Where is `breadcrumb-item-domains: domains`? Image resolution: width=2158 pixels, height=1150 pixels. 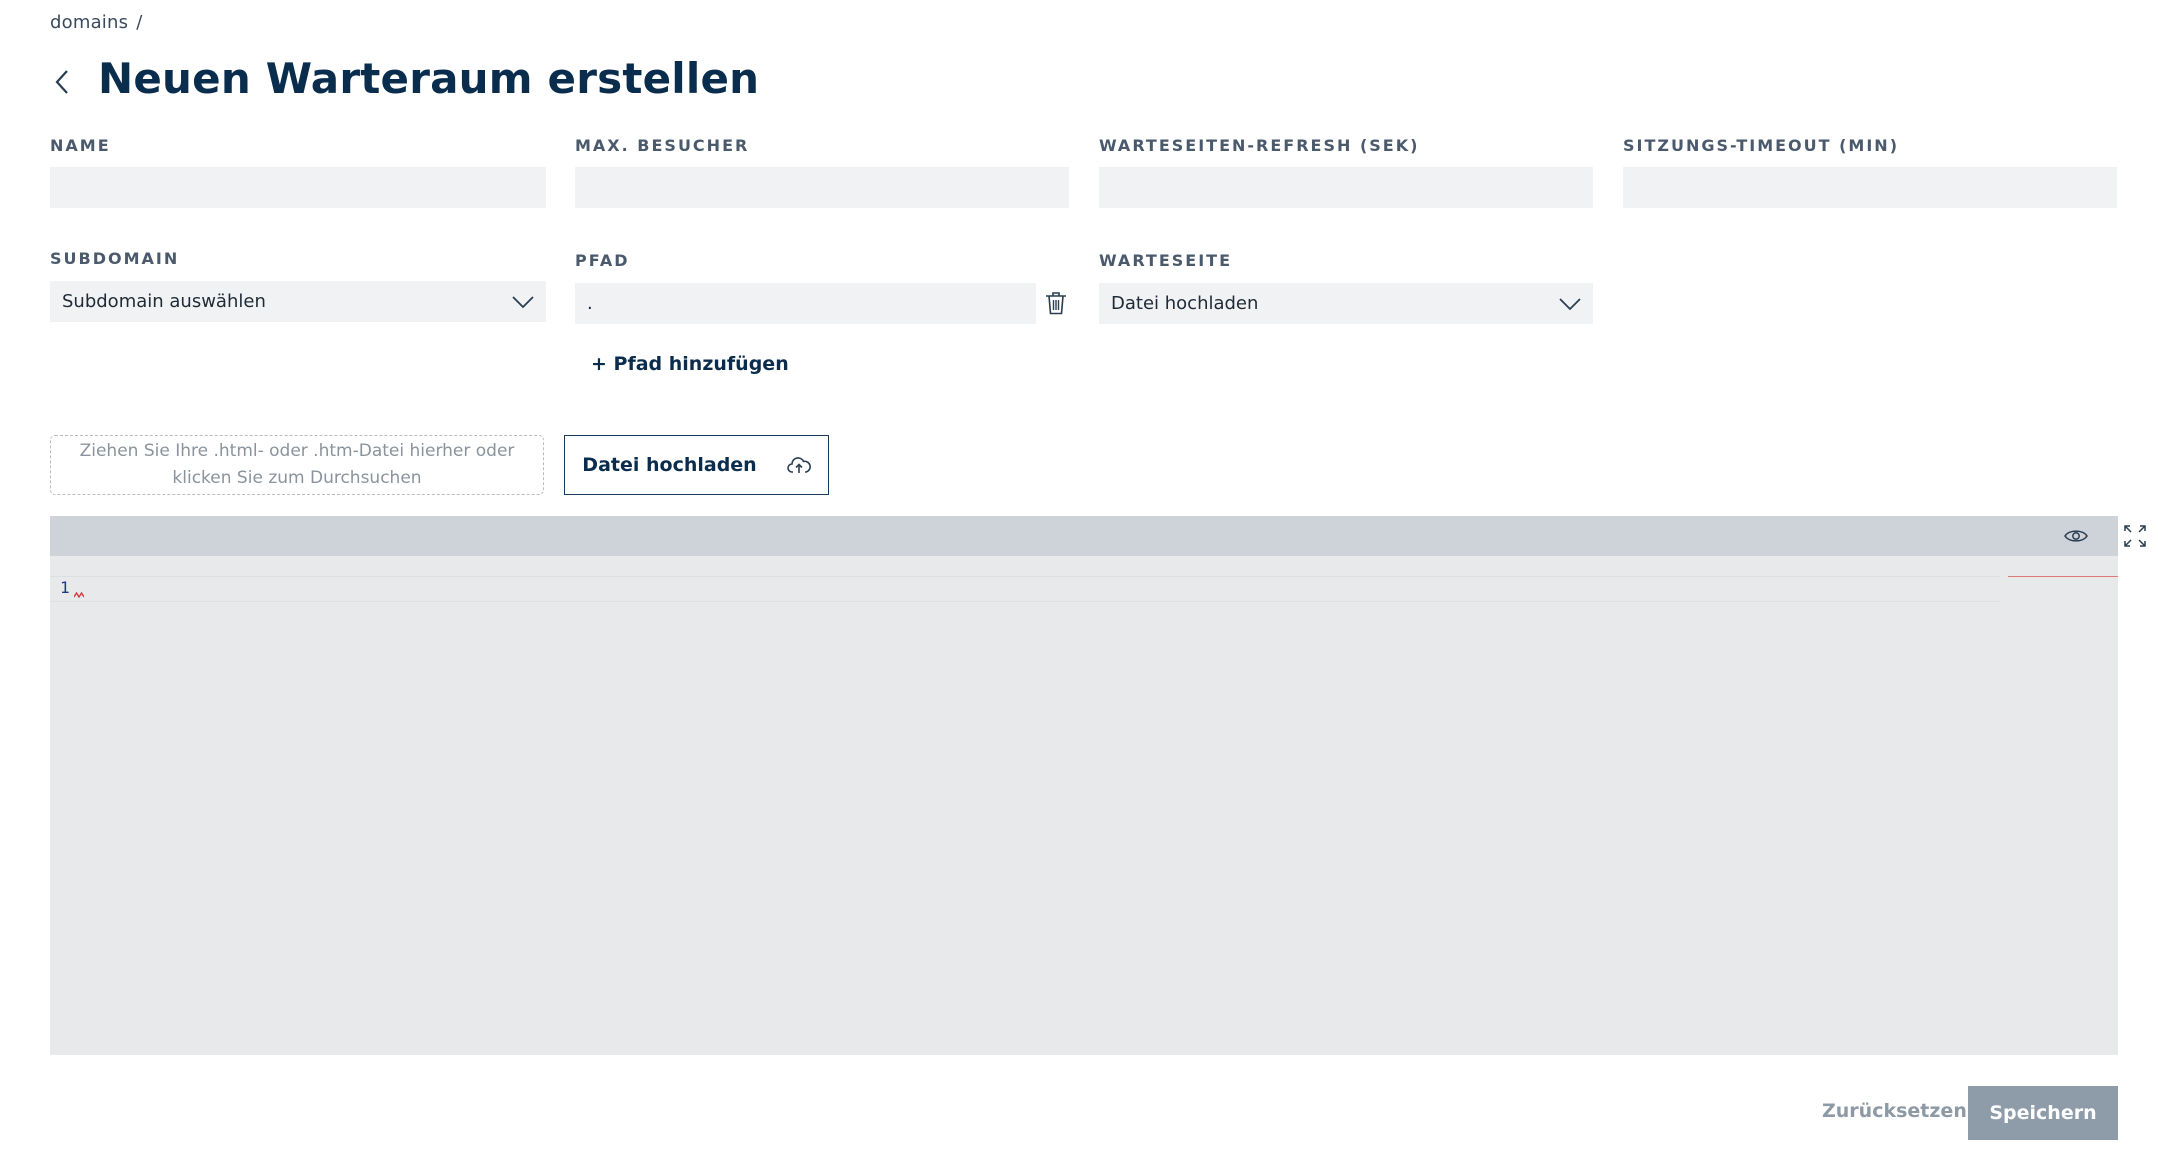 breadcrumb-item-domains: domains is located at coordinates (89, 22).